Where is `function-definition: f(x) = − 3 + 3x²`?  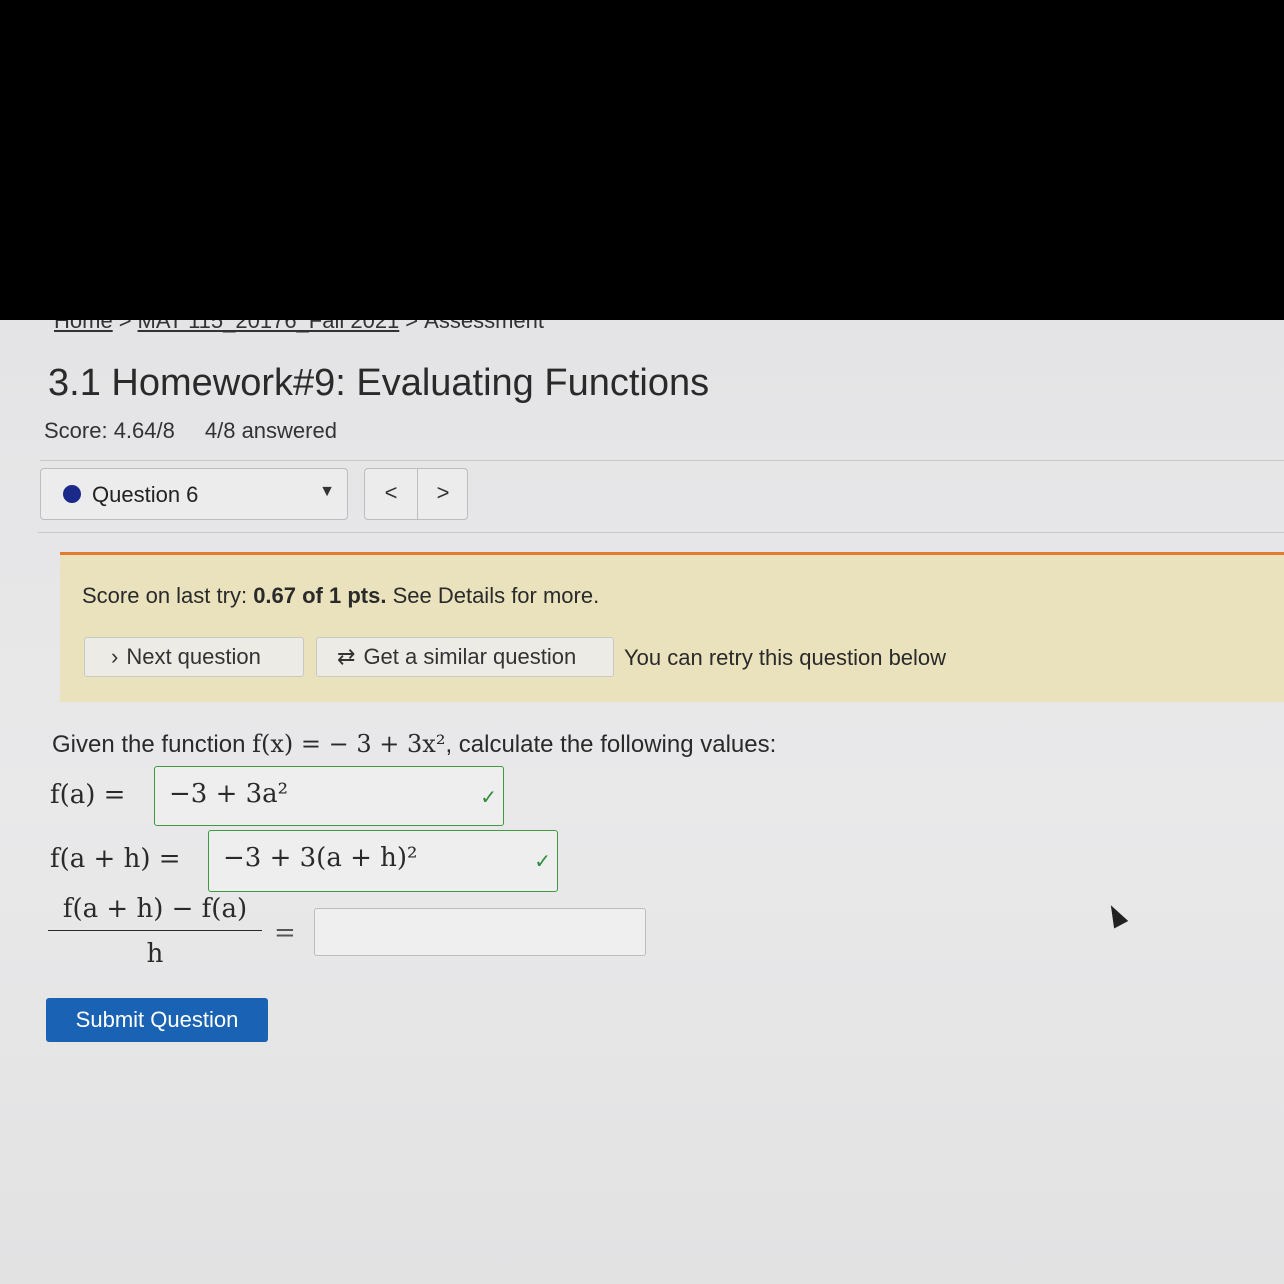
function-definition: f(x) = − 3 + 3x² is located at coordinates (349, 744).